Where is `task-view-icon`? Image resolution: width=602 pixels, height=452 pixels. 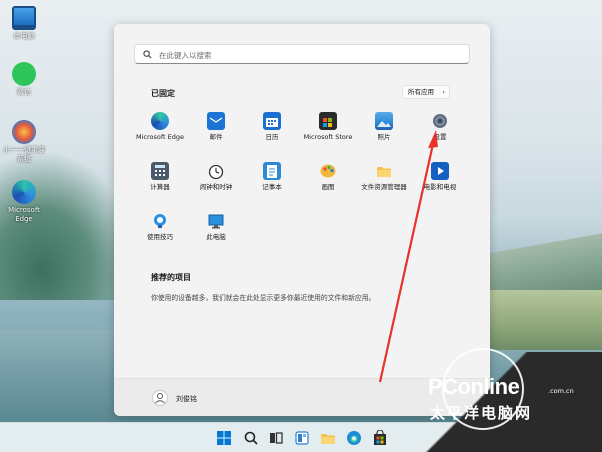 task-view-icon is located at coordinates (276, 438).